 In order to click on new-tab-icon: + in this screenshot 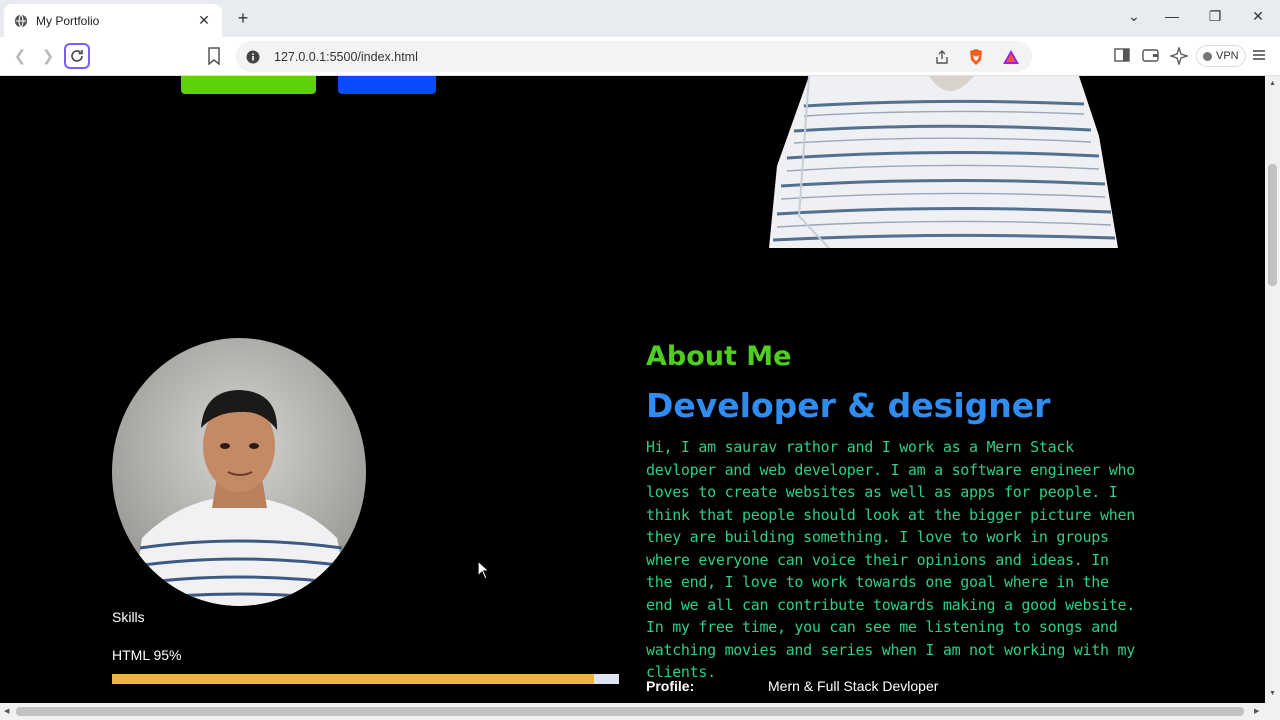, I will do `click(243, 18)`.